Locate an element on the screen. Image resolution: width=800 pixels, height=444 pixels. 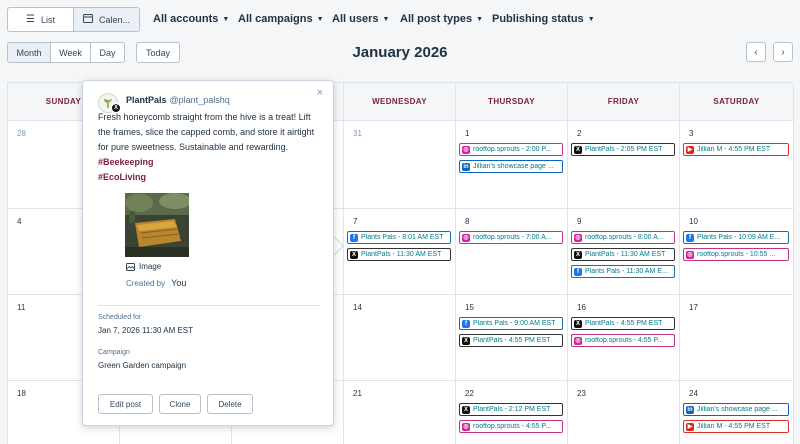
campaign-value: Green Garden campaign is located at coordinates (142, 365).